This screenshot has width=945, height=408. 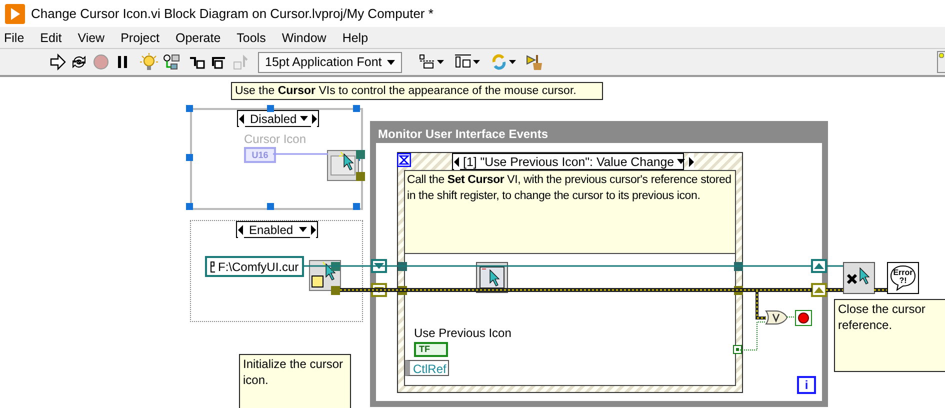 What do you see at coordinates (404, 160) in the screenshot?
I see `timeout-hourglass-icon` at bounding box center [404, 160].